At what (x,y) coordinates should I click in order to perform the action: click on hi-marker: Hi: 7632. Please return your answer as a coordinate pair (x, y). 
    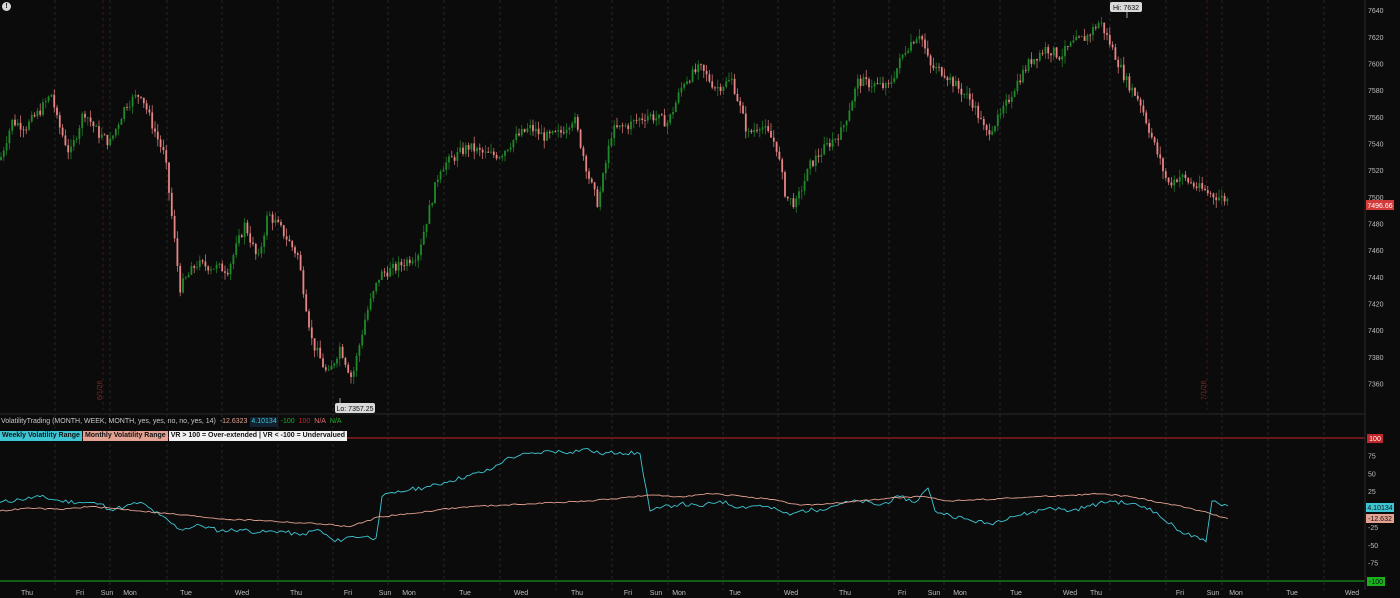
    Looking at the image, I should click on (1126, 10).